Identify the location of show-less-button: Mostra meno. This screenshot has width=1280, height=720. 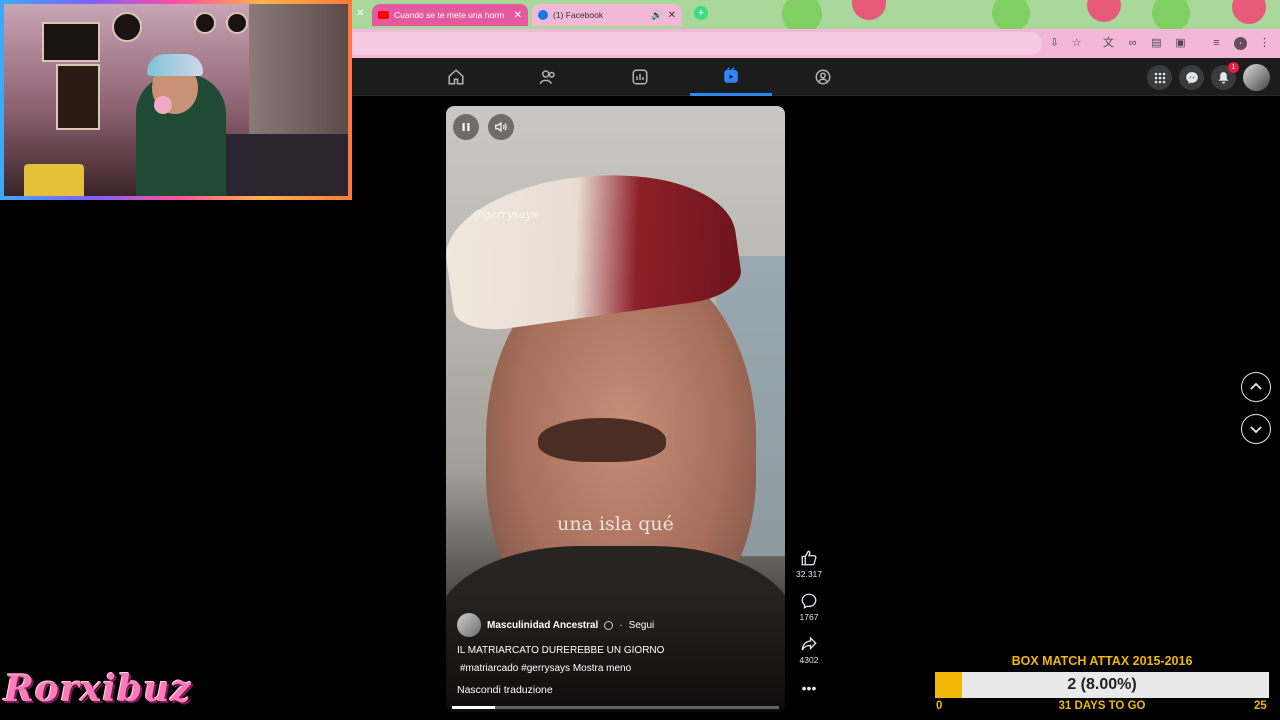
(602, 668).